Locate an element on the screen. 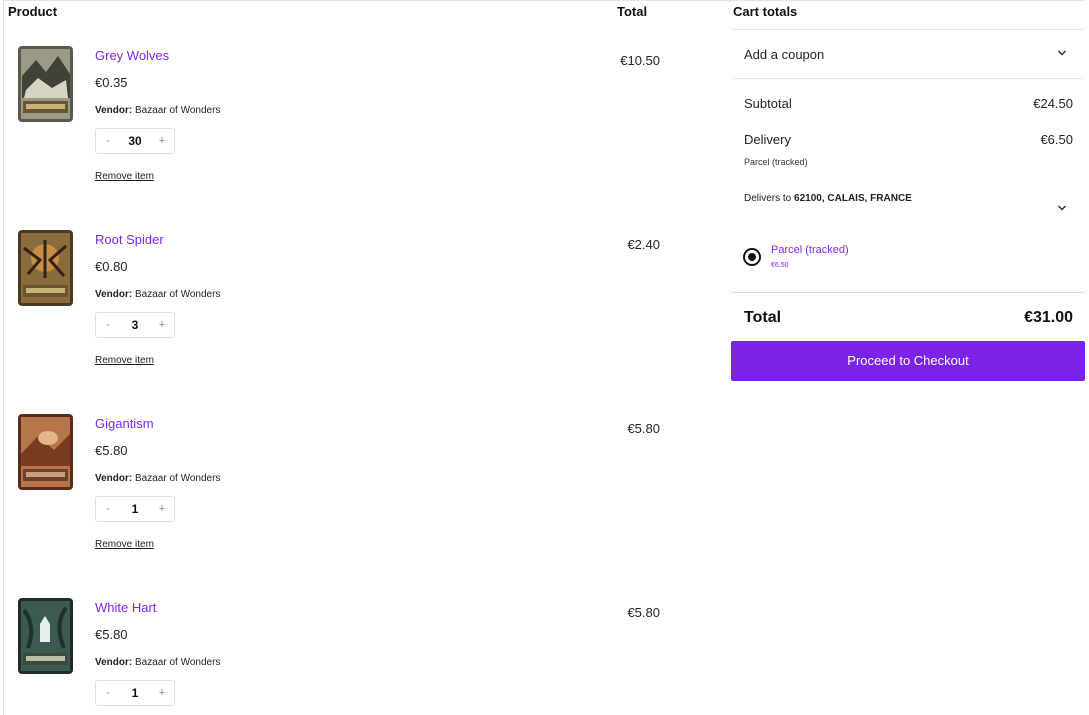  cart-totals-heading: Cart totals is located at coordinates (765, 11).